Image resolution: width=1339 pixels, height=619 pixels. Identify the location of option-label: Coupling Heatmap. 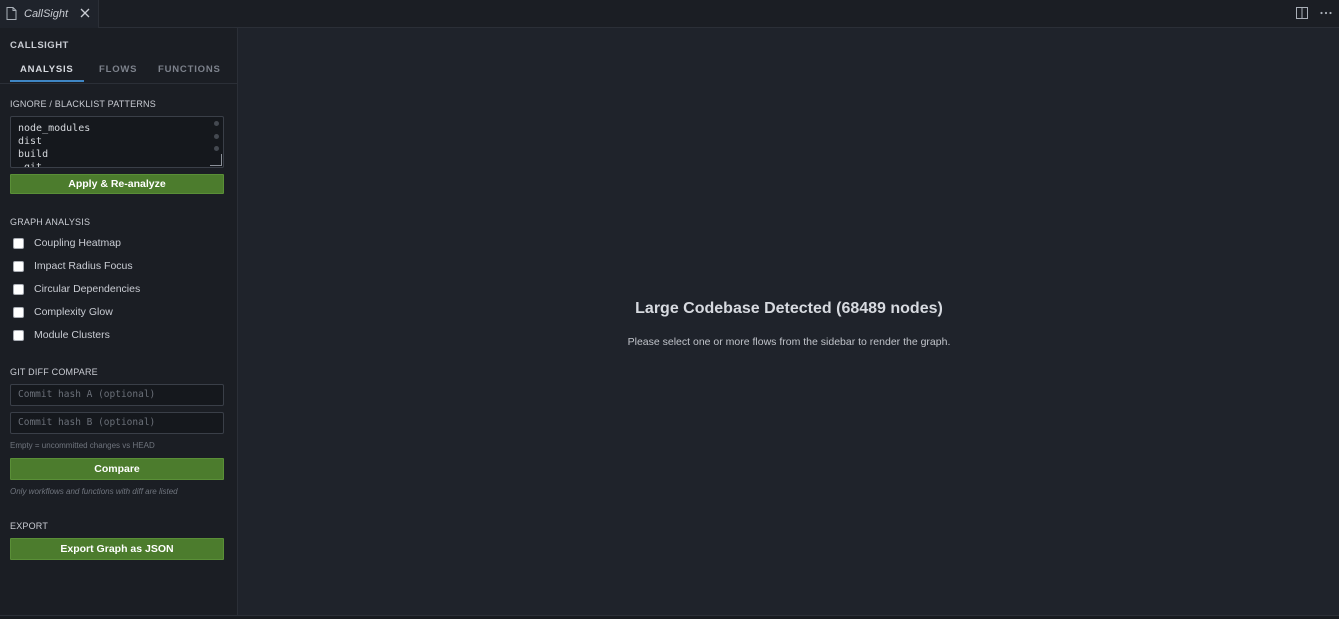
(77, 243).